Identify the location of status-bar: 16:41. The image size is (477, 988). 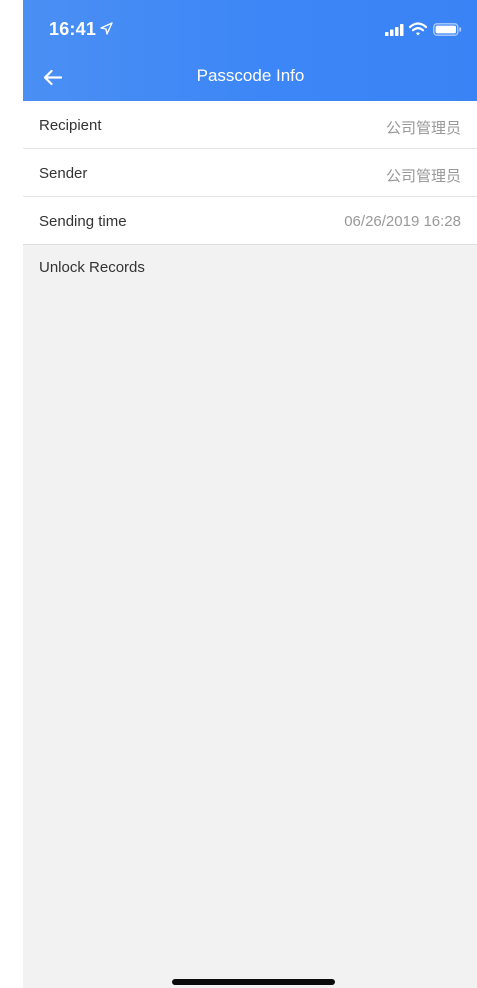
(250, 28).